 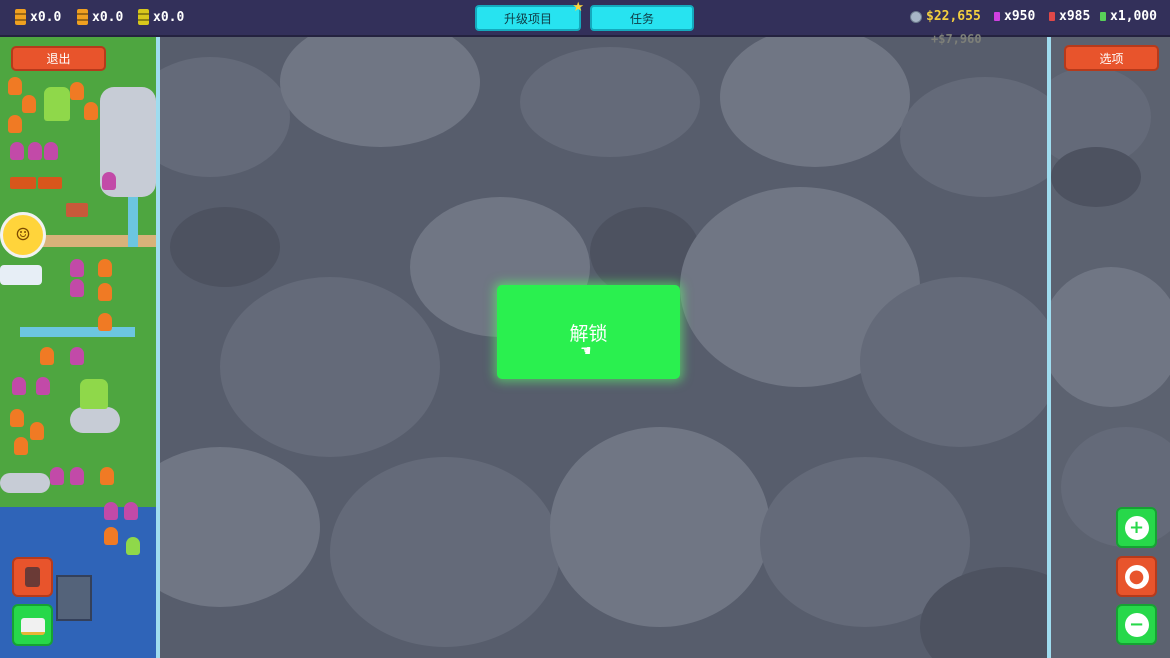 What do you see at coordinates (586, 350) in the screenshot?
I see `hand-cursor-icon: ☚` at bounding box center [586, 350].